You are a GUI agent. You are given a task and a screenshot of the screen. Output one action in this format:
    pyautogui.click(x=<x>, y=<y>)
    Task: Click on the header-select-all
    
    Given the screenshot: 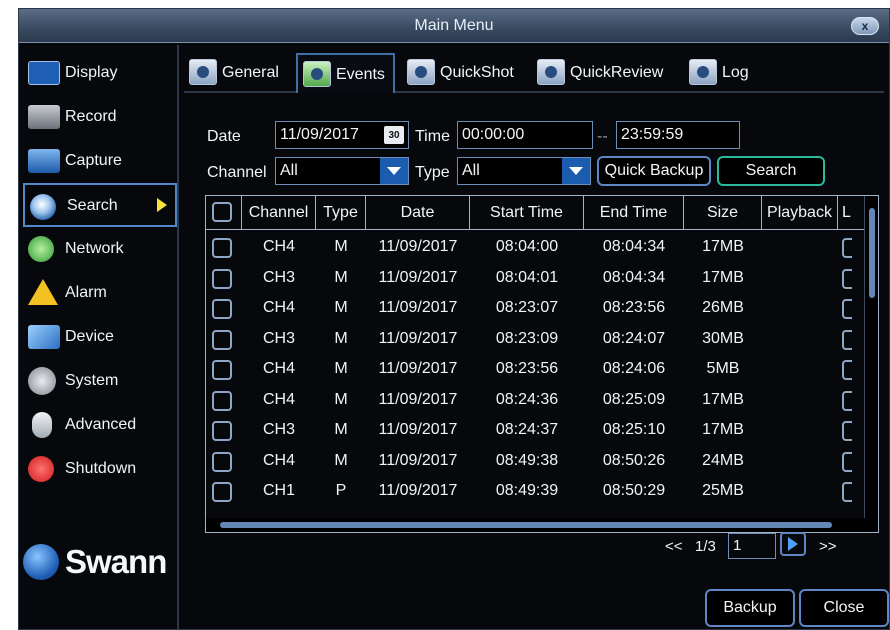 What is the action you would take?
    pyautogui.click(x=224, y=213)
    